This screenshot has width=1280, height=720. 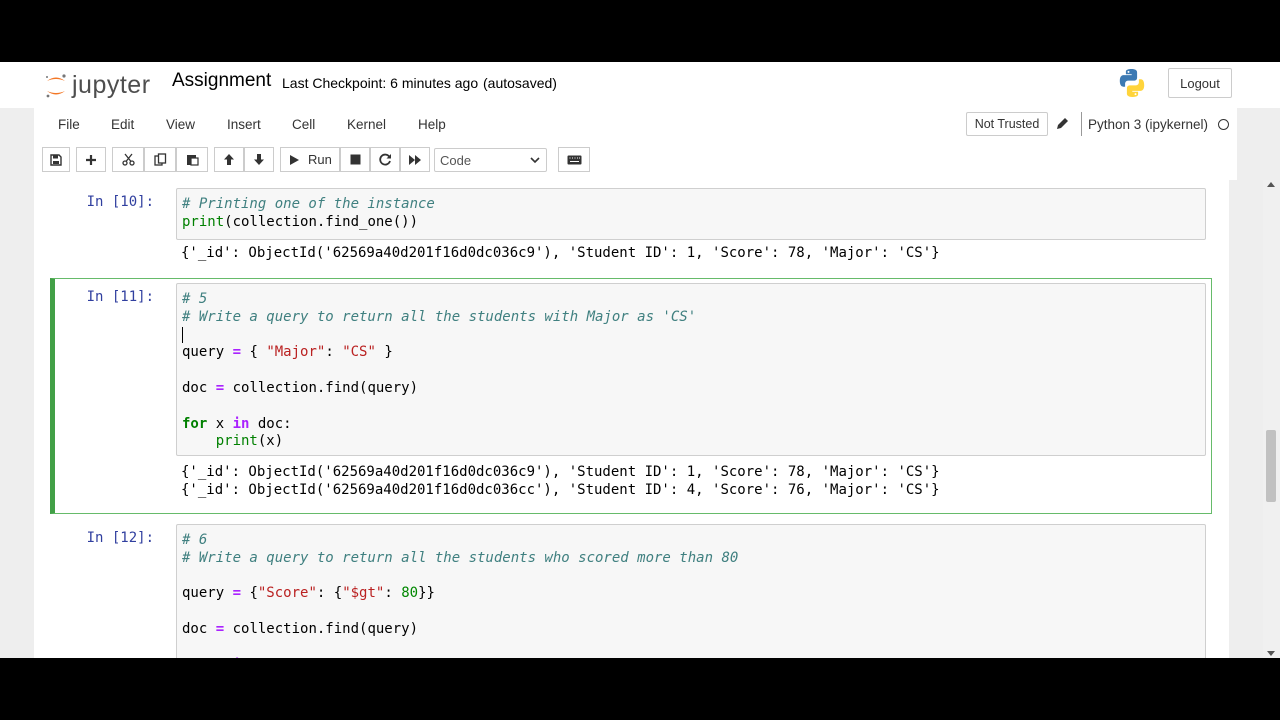 I want to click on scrollbar-thumb, so click(x=1271, y=466).